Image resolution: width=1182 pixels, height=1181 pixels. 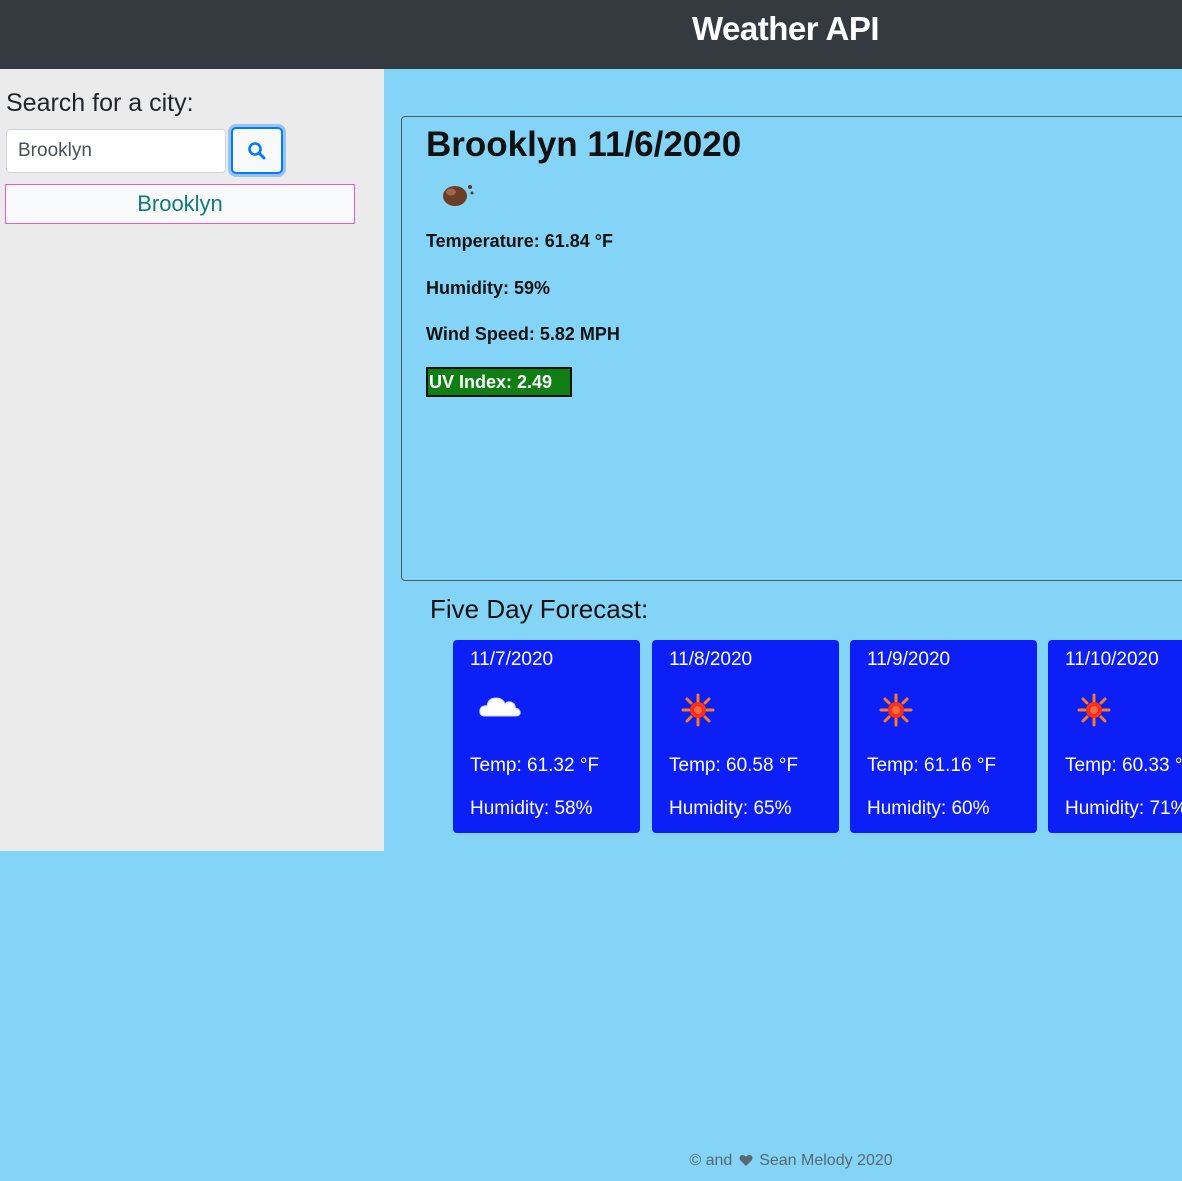 I want to click on search-icon, so click(x=257, y=150).